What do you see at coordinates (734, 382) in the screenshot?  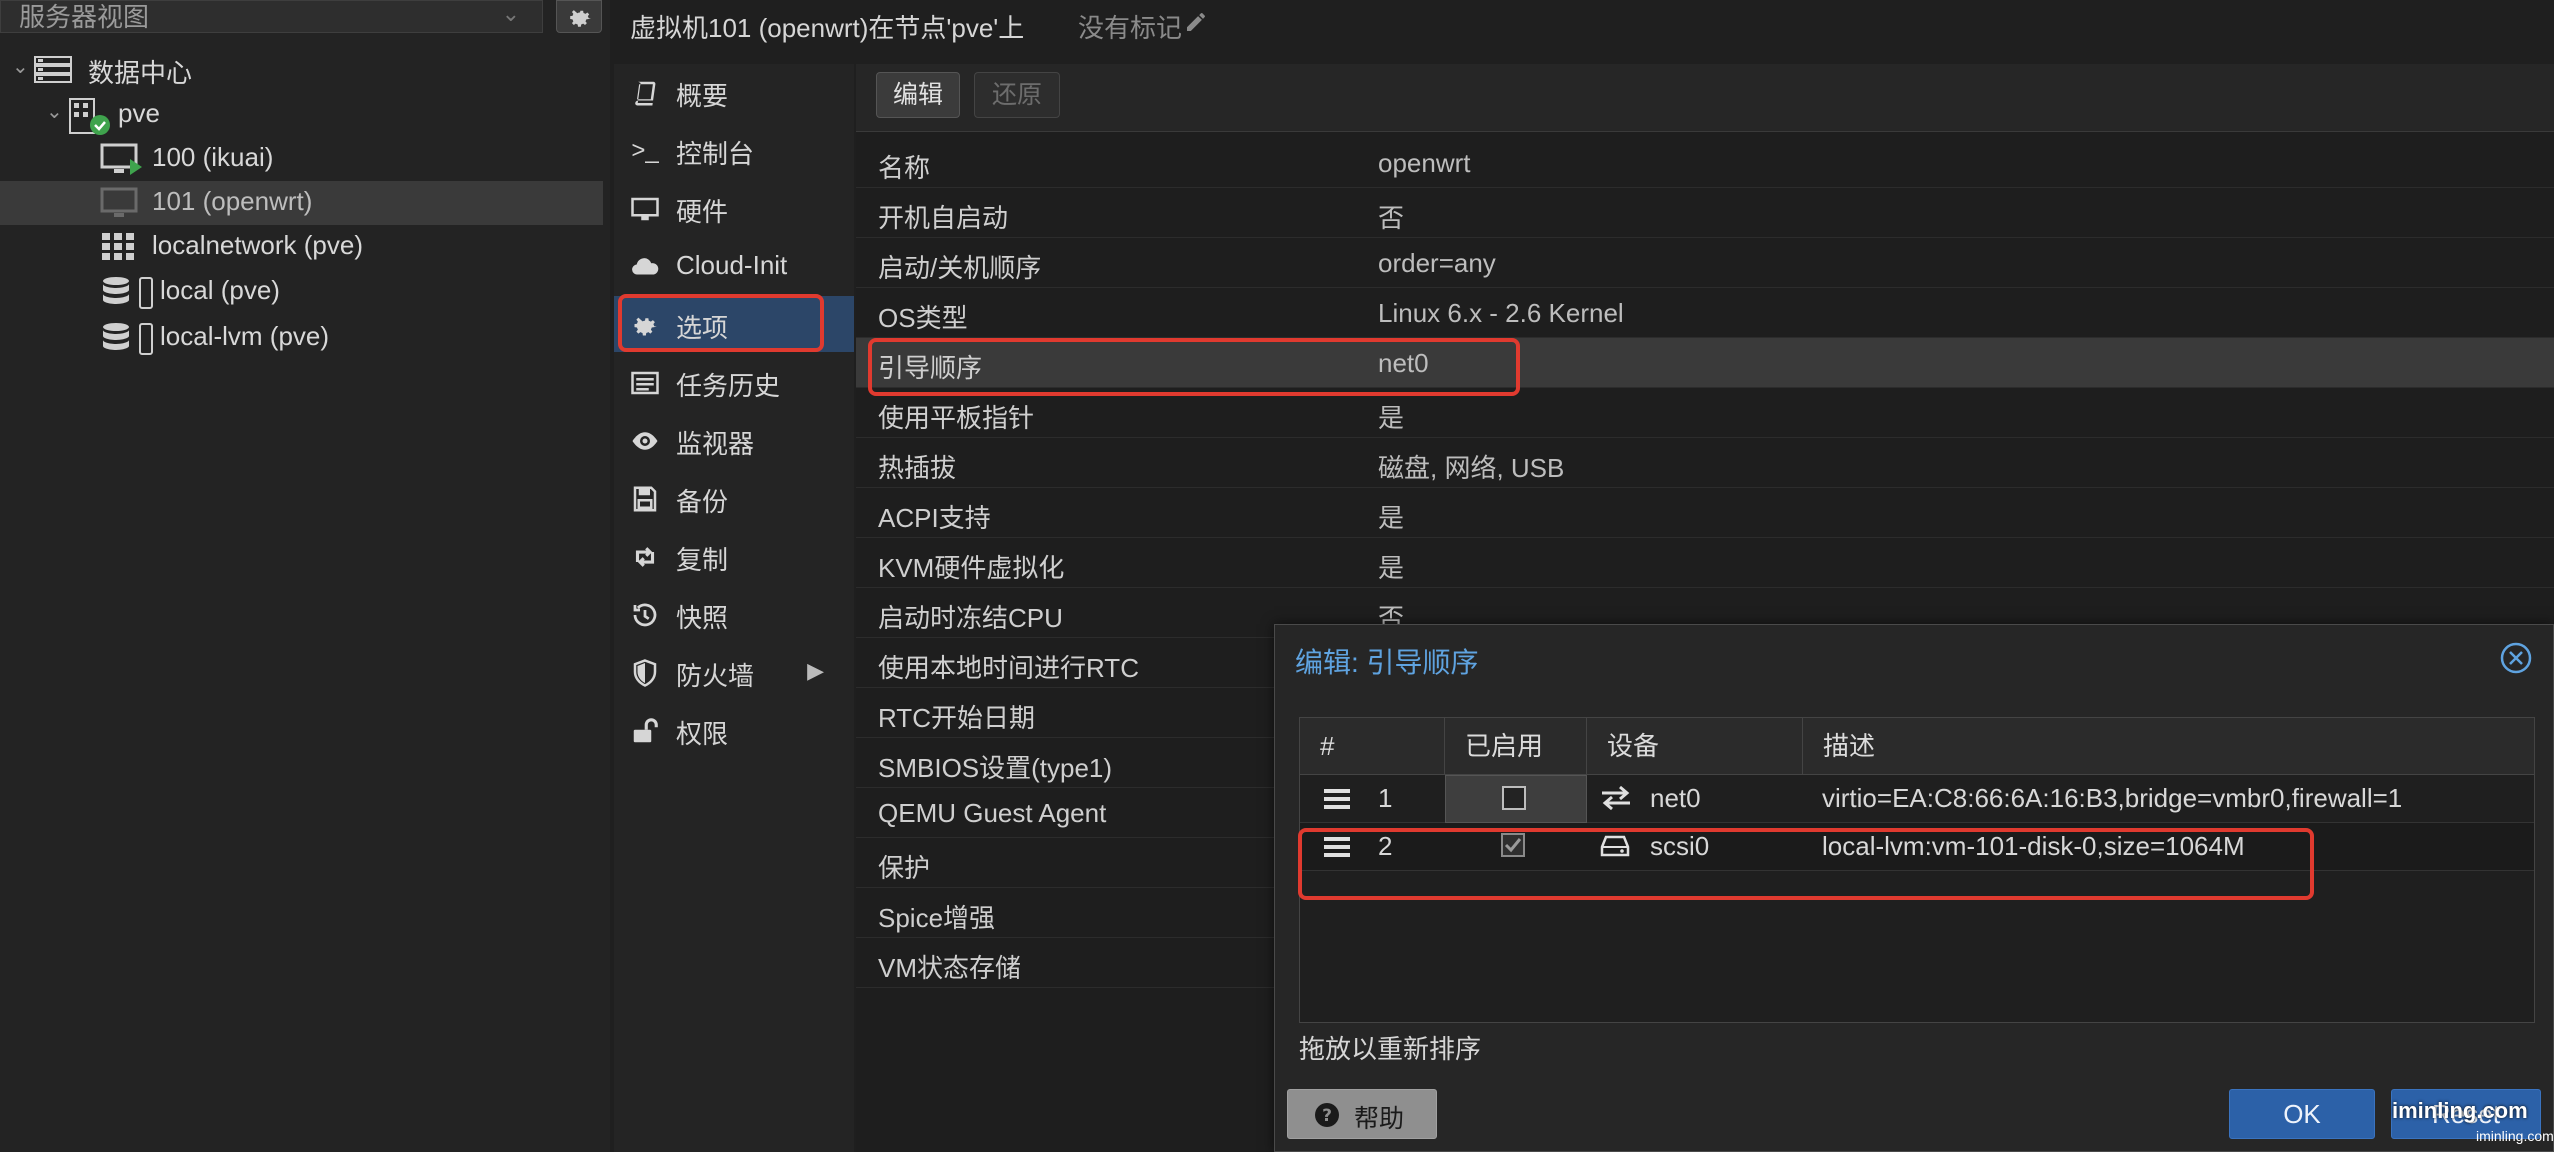 I see `nav-item-task-history: 任务历史` at bounding box center [734, 382].